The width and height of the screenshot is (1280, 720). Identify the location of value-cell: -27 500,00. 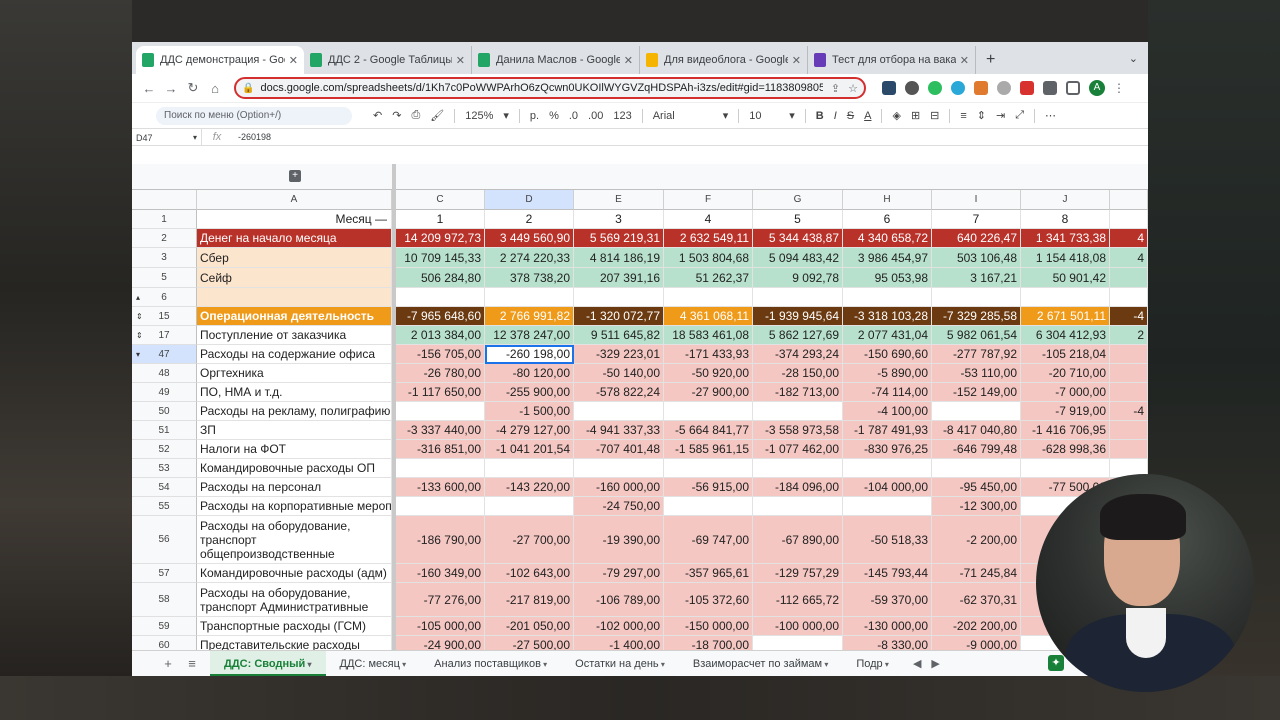
(529, 643).